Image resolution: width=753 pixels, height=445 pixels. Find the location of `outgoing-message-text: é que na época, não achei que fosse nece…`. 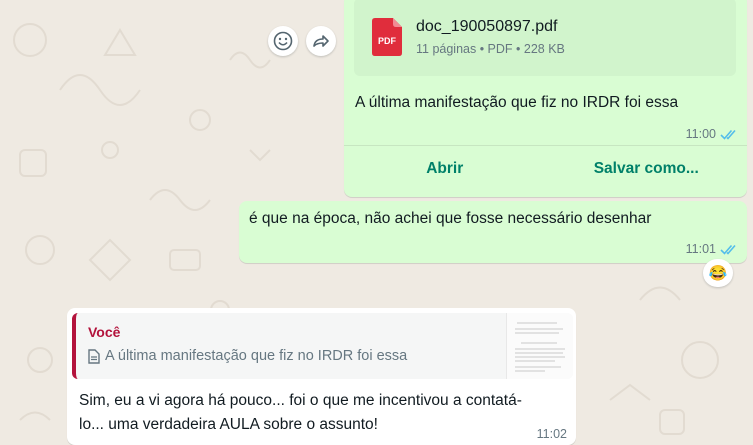

outgoing-message-text: é que na época, não achei que fosse nece… is located at coordinates (493, 232).